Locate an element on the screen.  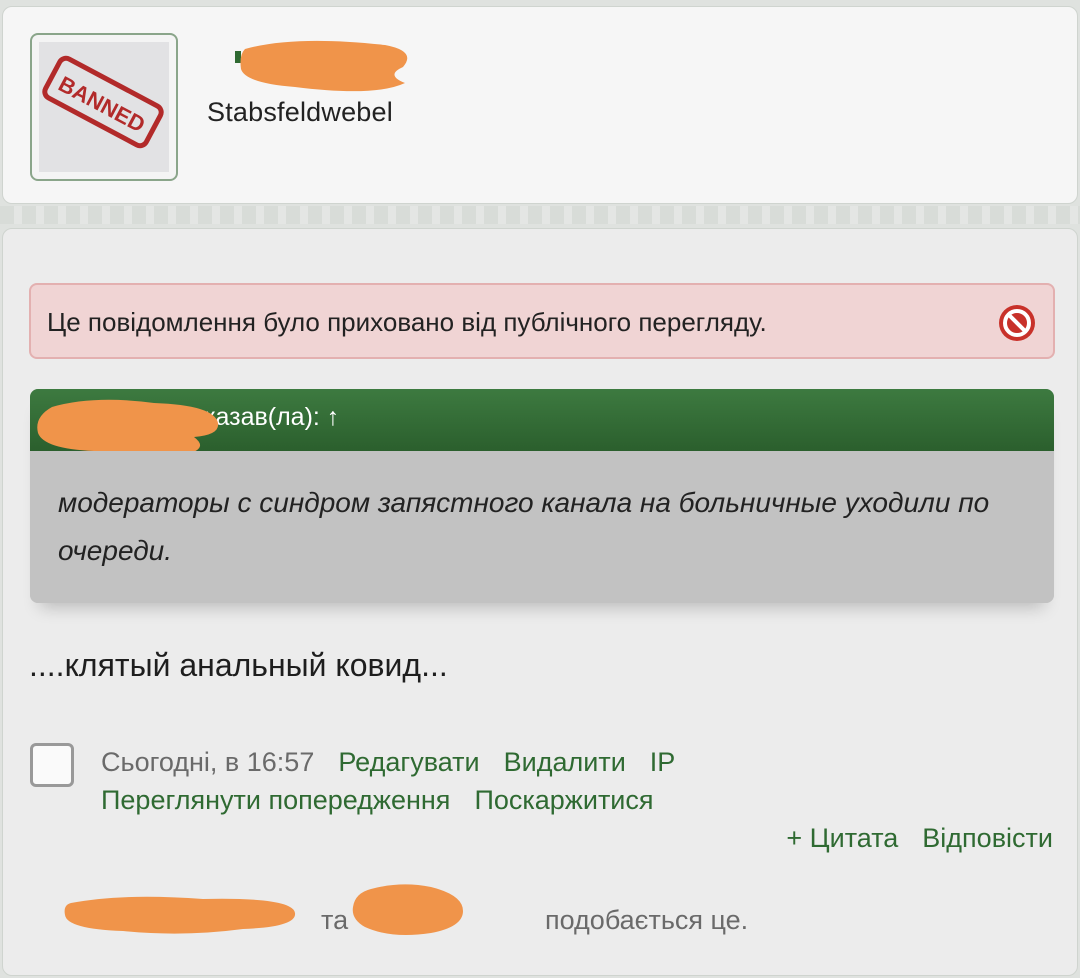
delete-link: Видалити is located at coordinates (565, 762).